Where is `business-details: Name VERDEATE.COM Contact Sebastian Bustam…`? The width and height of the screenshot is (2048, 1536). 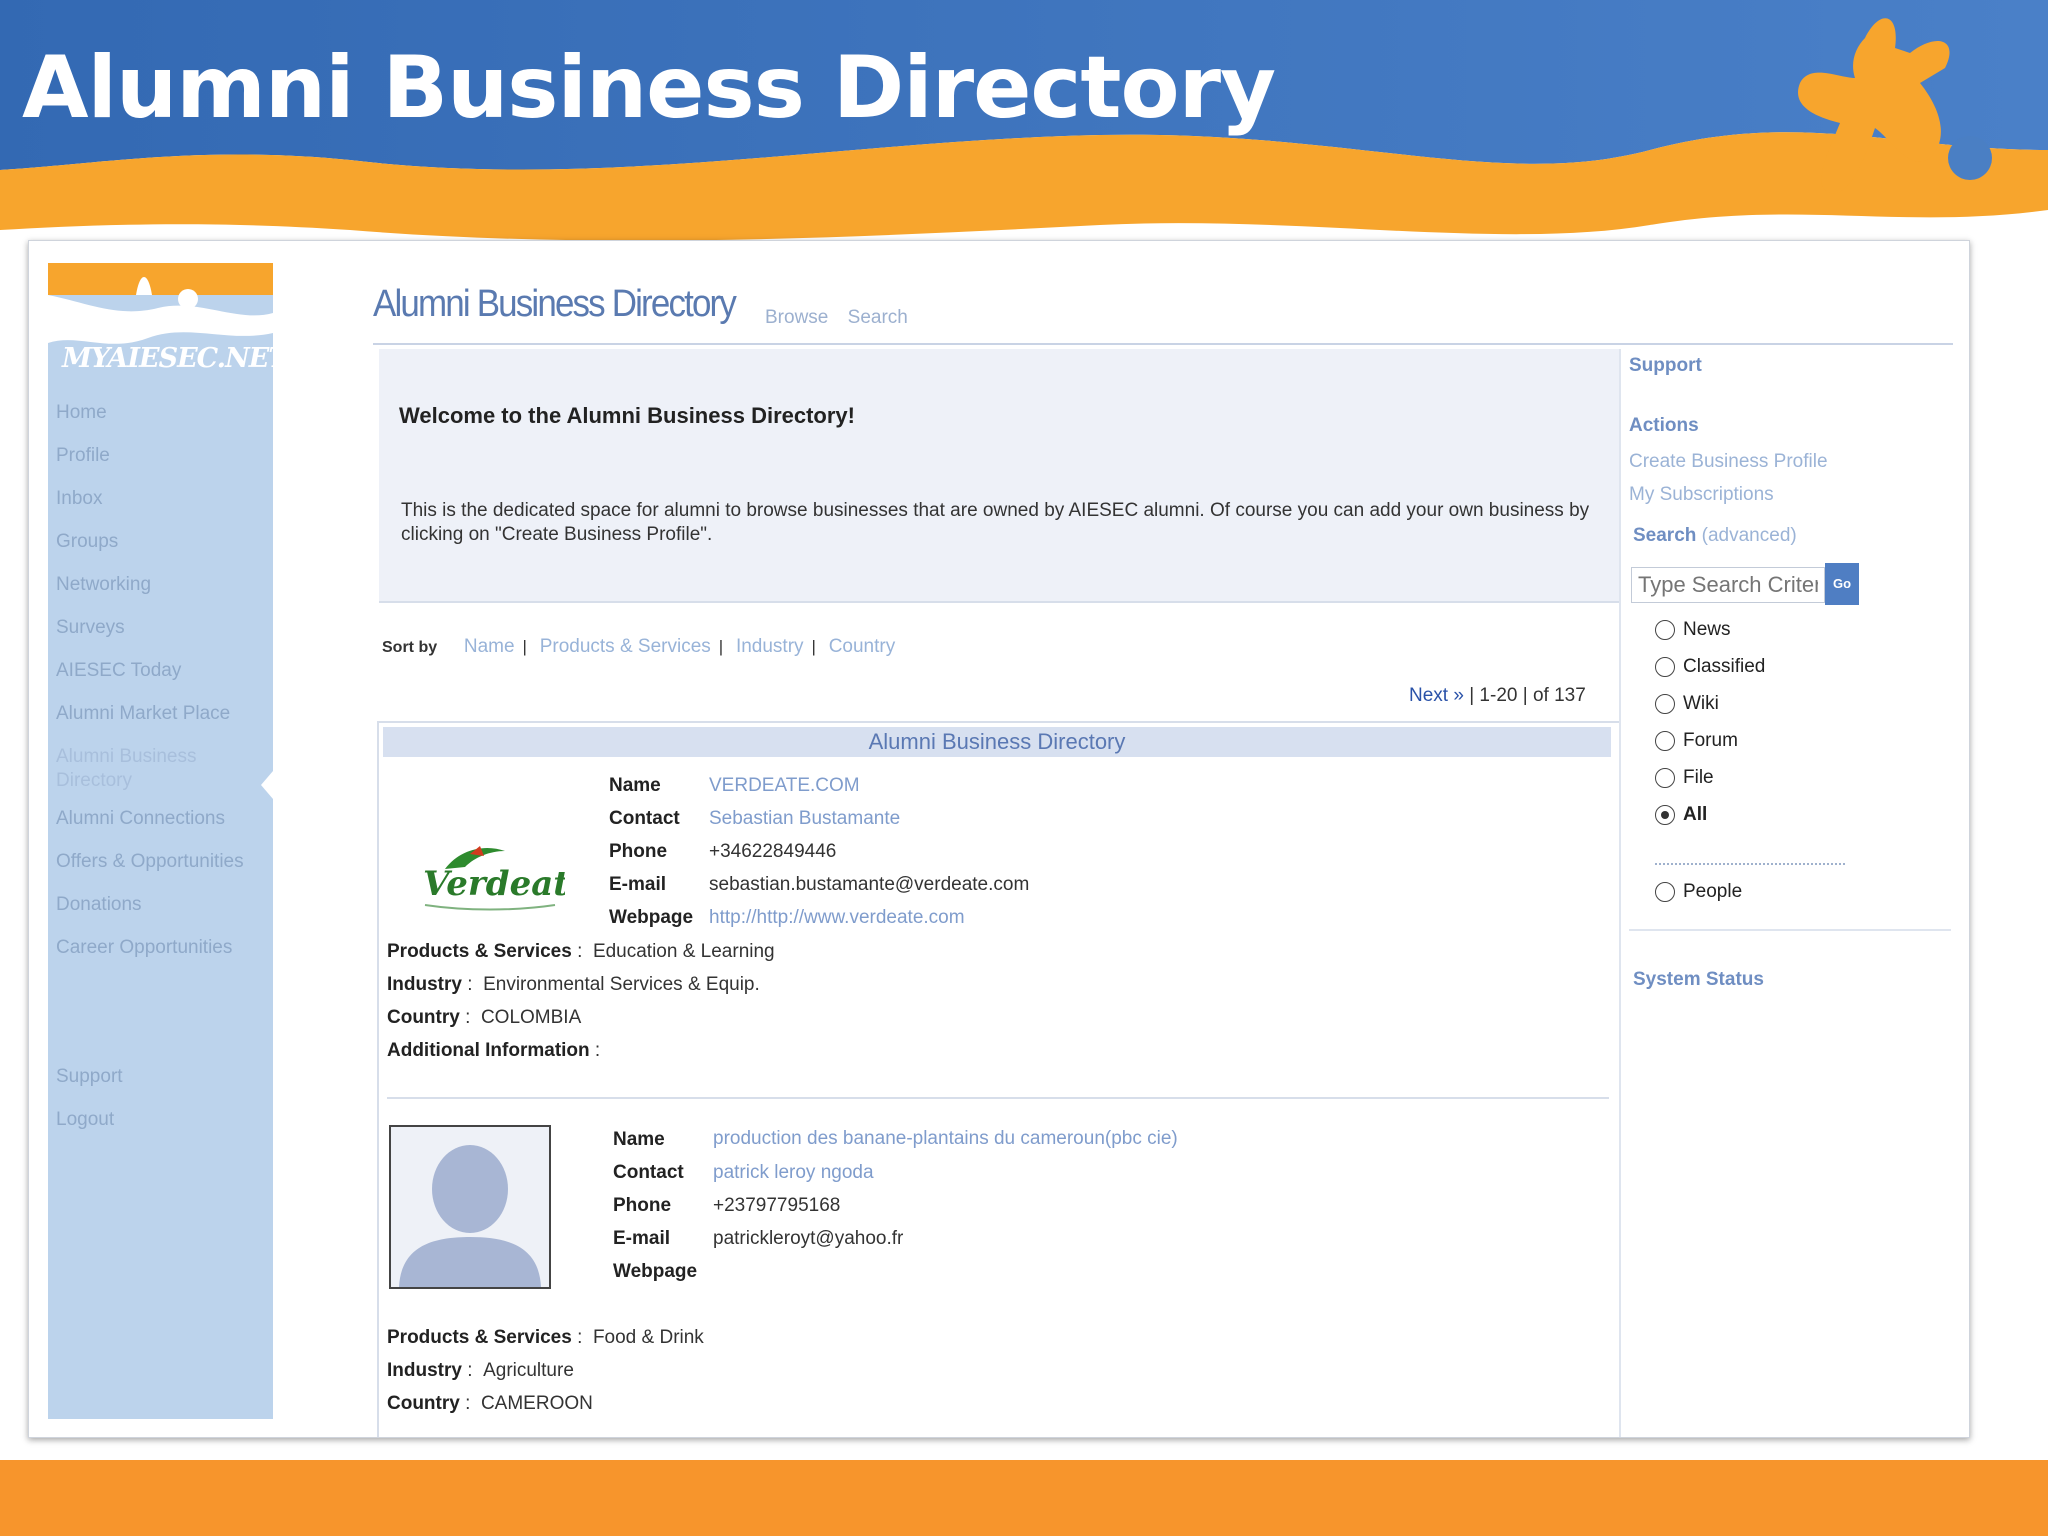
business-details: Name VERDEATE.COM Contact Sebastian Bustam… is located at coordinates (819, 851).